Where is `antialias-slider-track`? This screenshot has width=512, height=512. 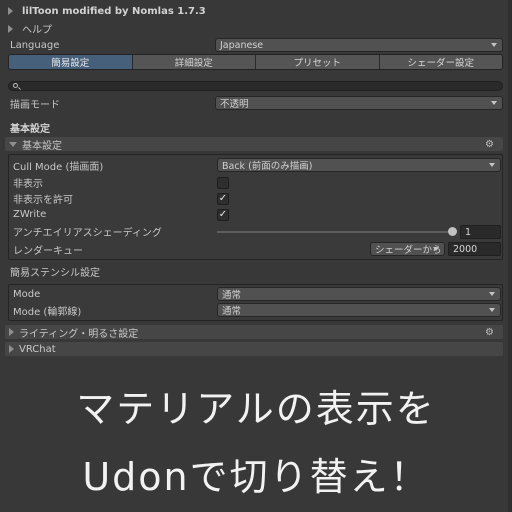 antialias-slider-track is located at coordinates (335, 232).